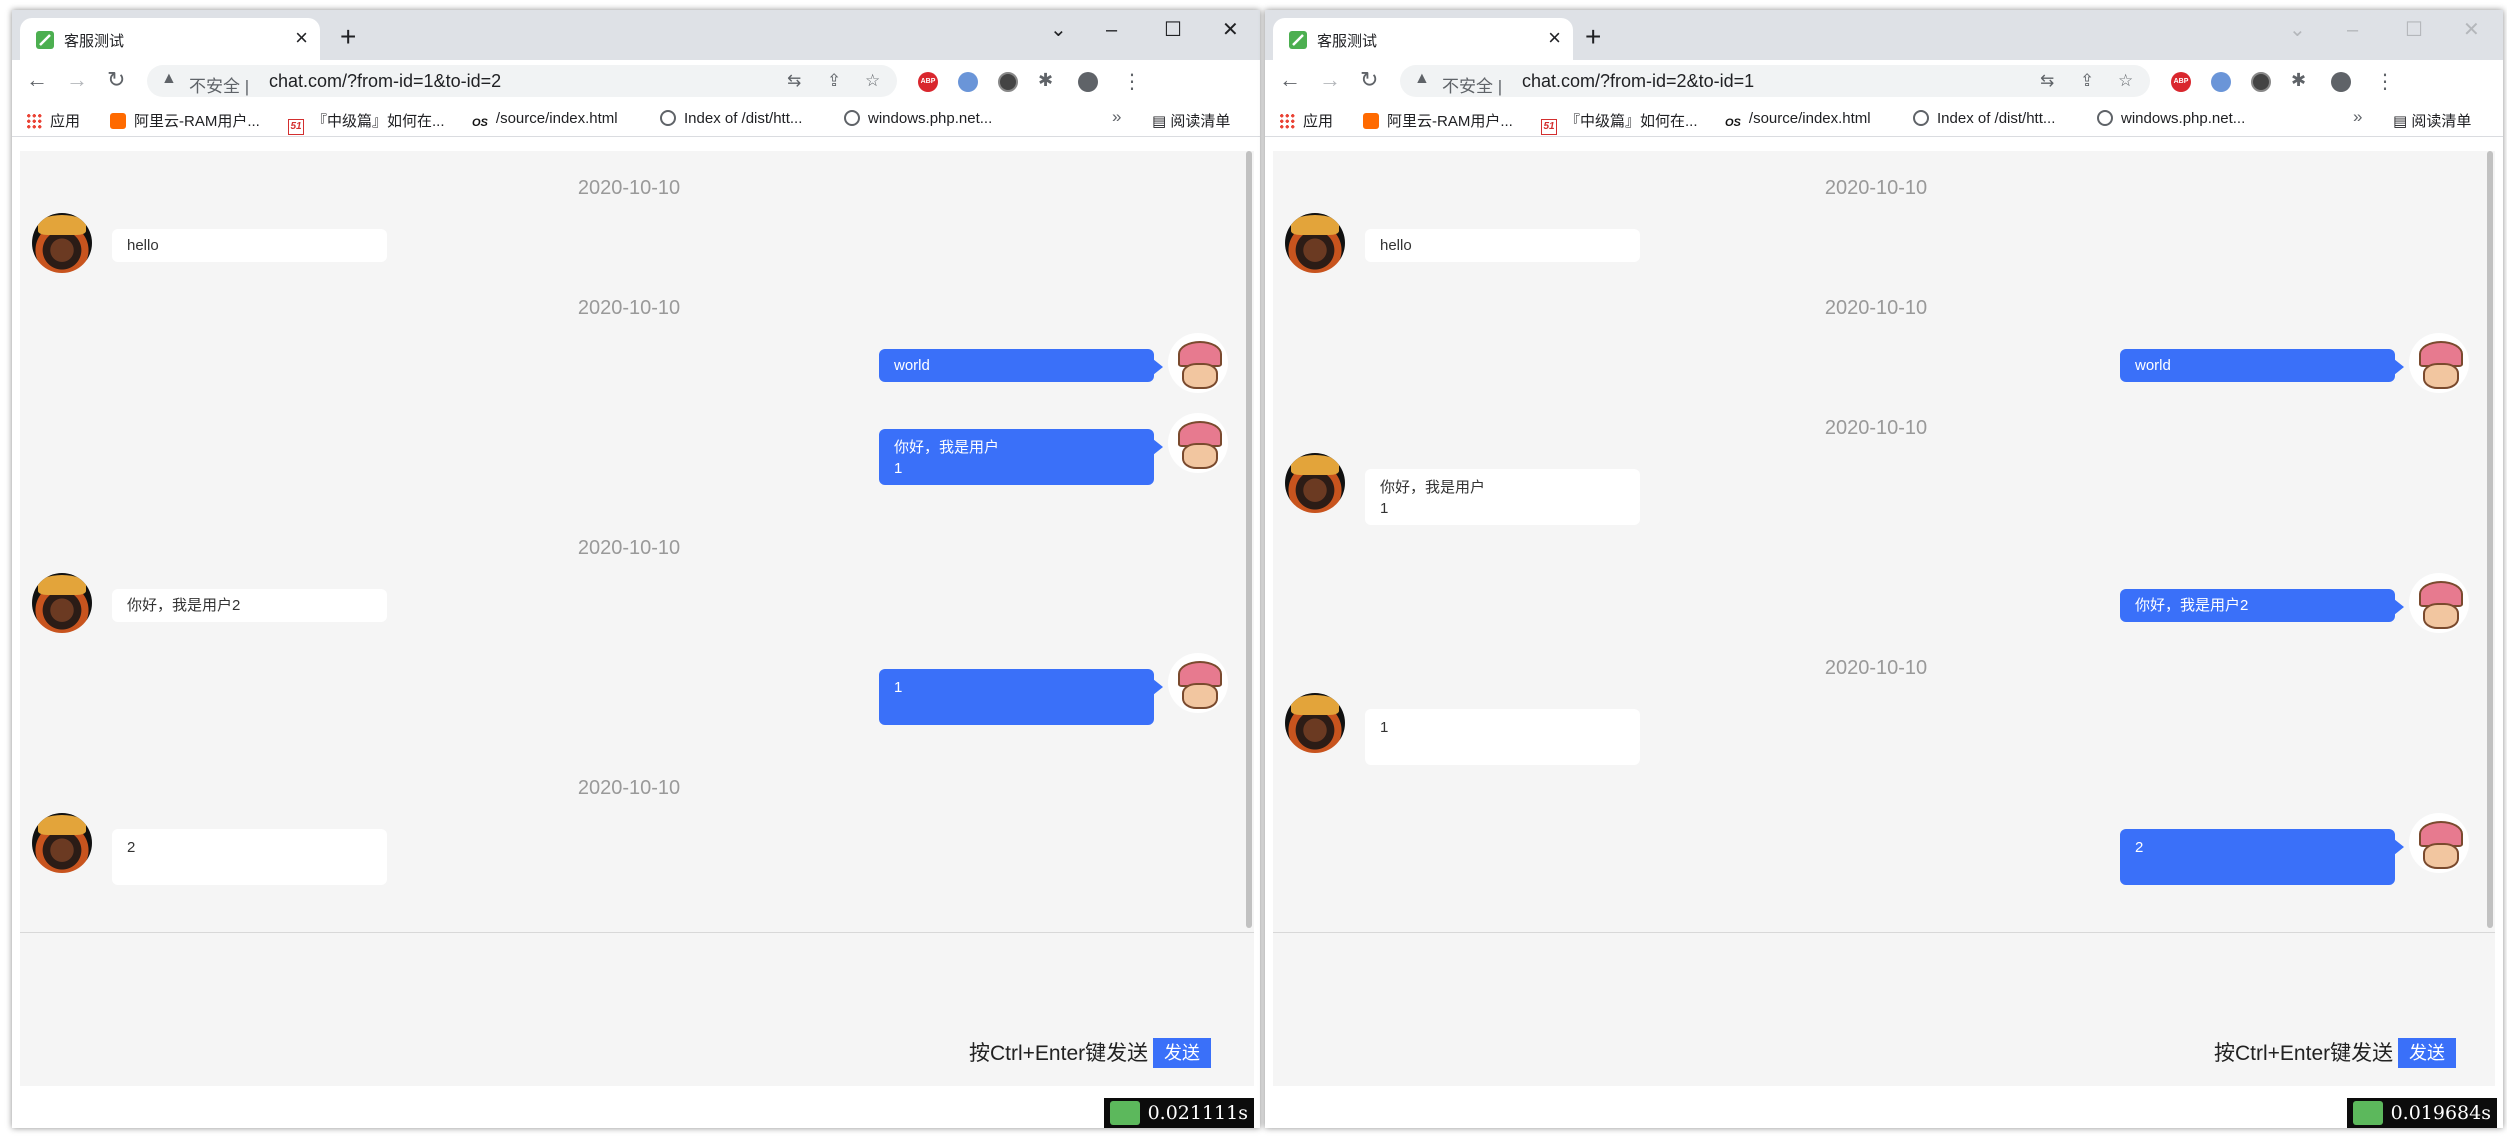 Image resolution: width=2507 pixels, height=1139 pixels. I want to click on tab-title: 客服测试, so click(1347, 41).